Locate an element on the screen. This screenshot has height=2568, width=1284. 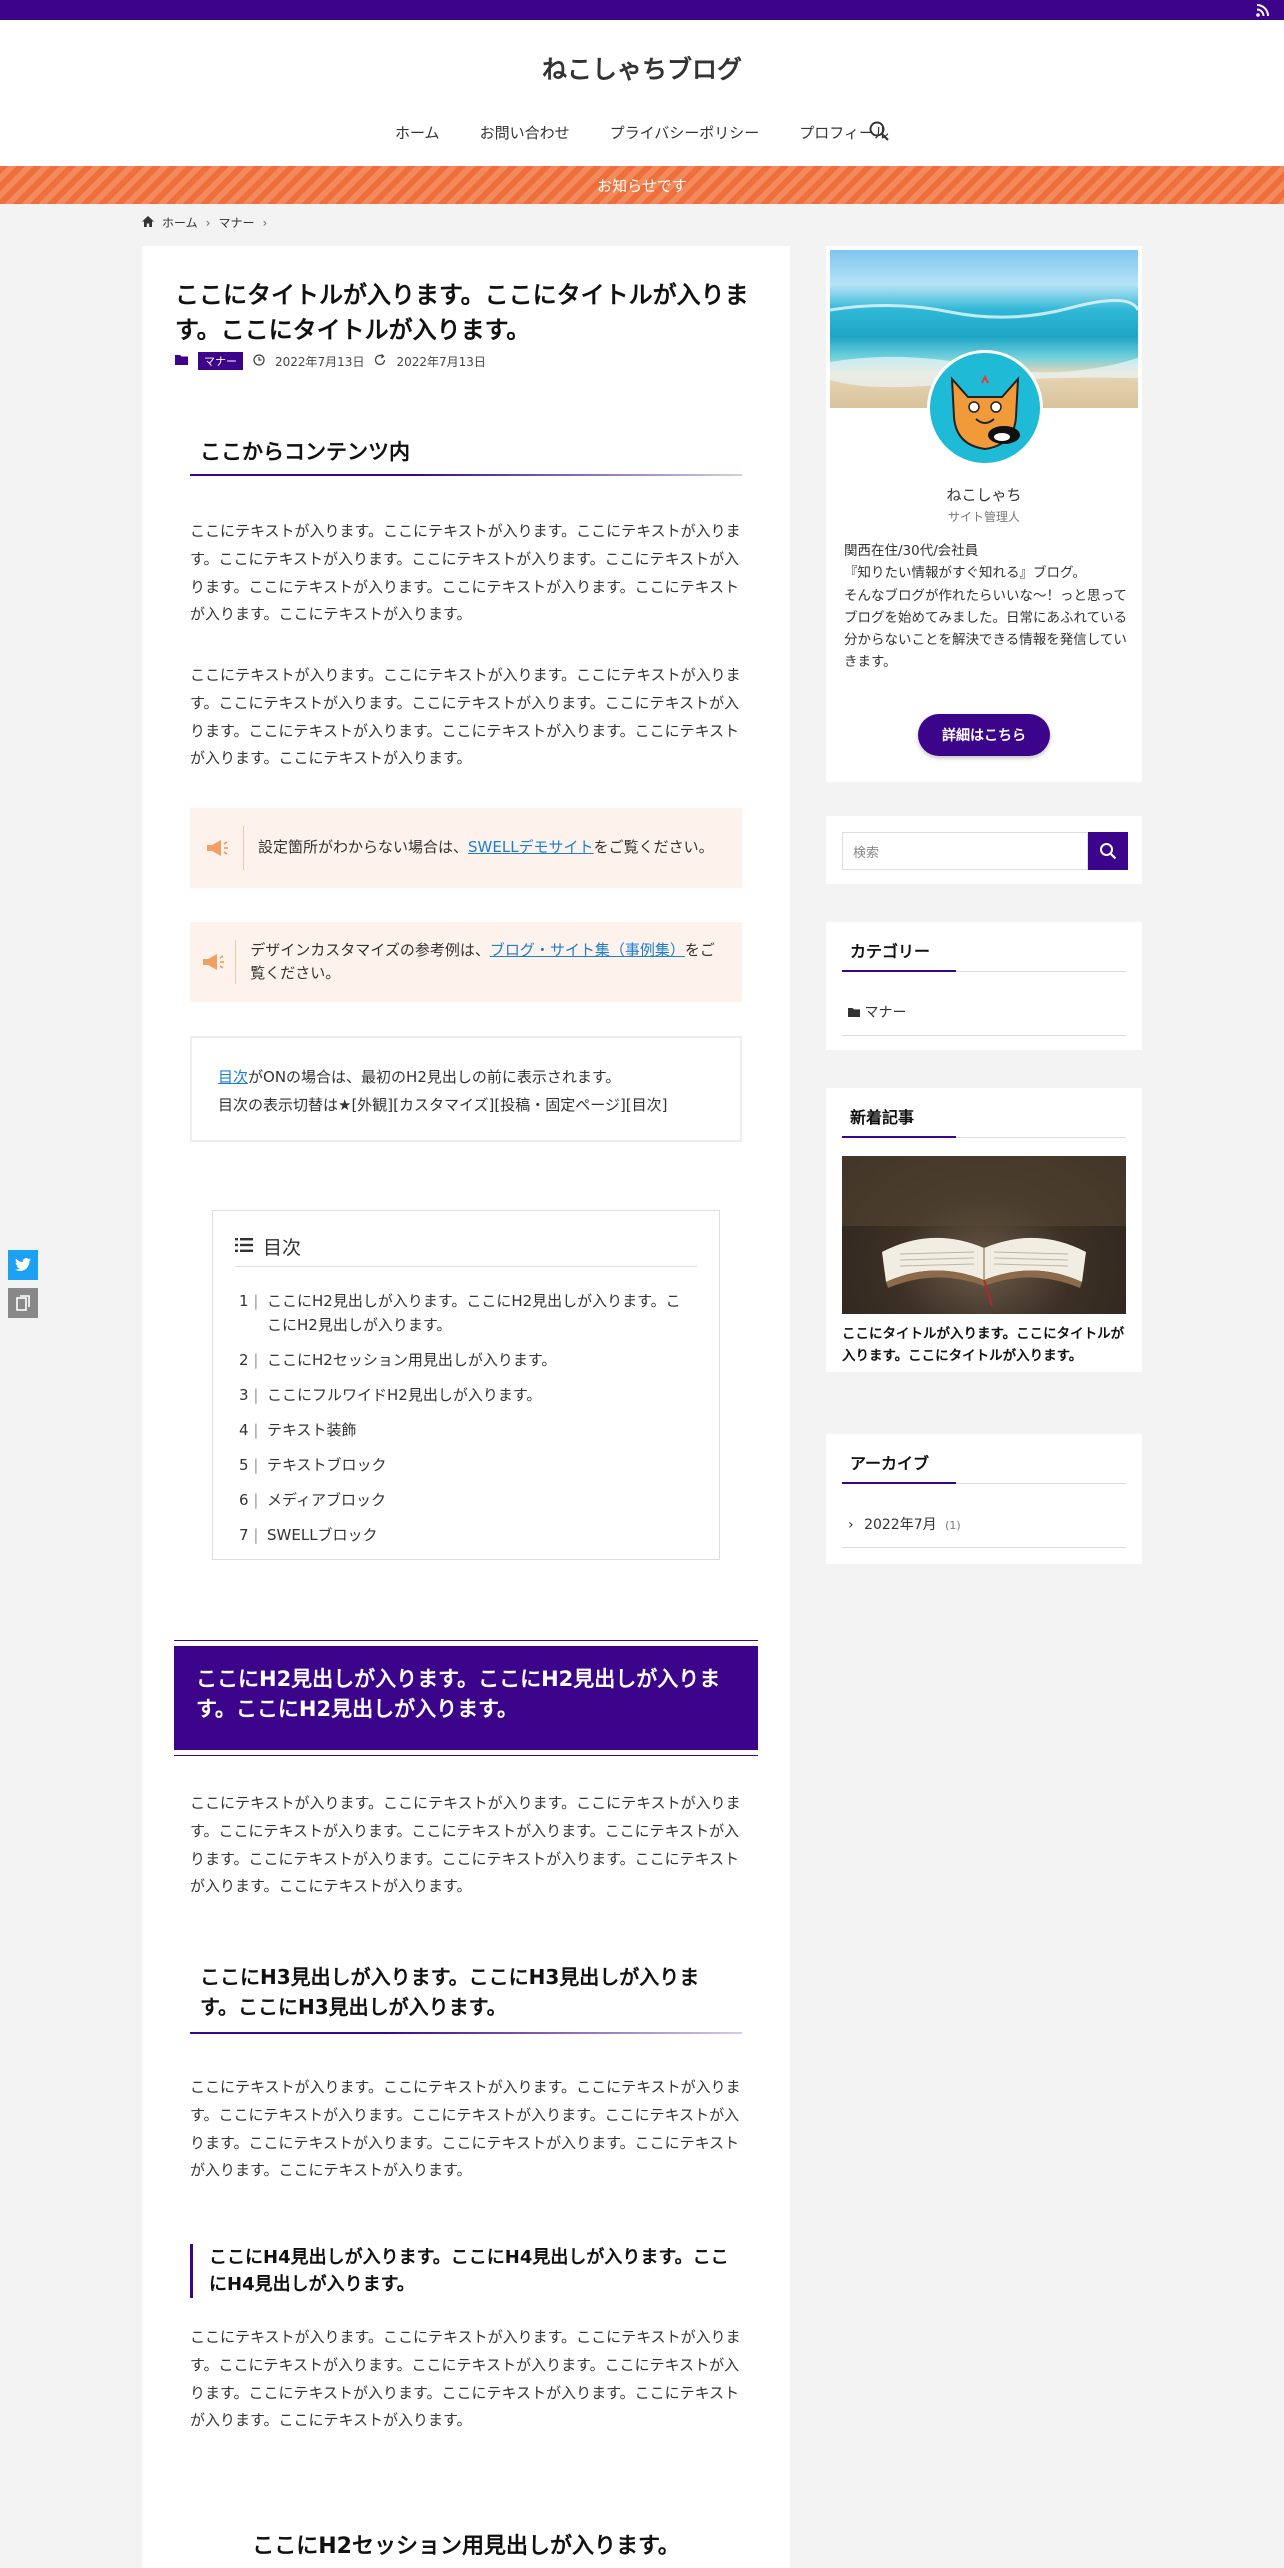
avatar is located at coordinates (985, 408).